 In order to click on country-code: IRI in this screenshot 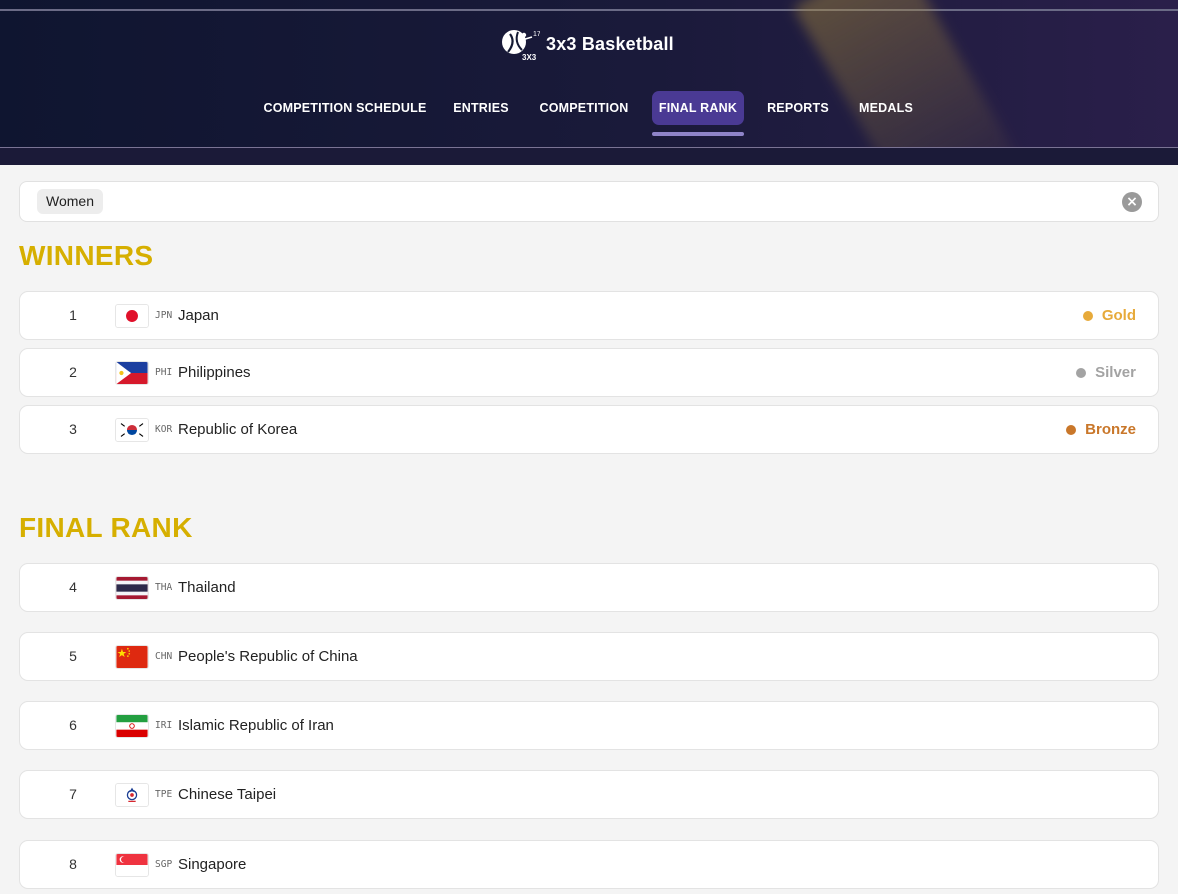, I will do `click(164, 725)`.